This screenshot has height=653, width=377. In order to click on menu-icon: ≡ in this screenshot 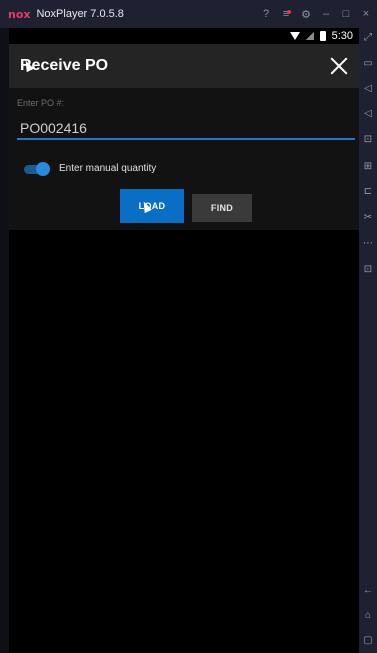, I will do `click(286, 14)`.